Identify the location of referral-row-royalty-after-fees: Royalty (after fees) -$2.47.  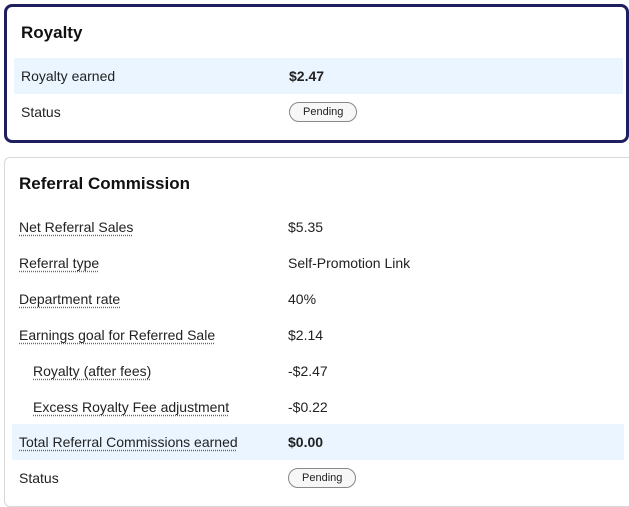
(318, 371).